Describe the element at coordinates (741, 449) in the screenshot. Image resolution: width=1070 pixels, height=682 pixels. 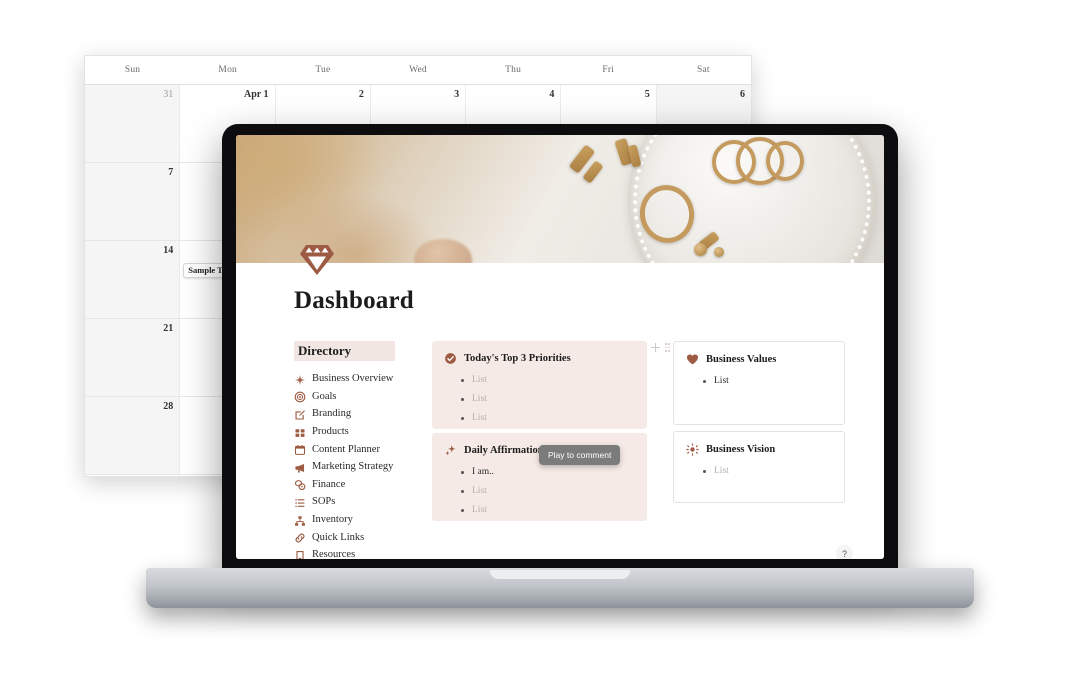
I see `card-title: Business Vision` at that location.